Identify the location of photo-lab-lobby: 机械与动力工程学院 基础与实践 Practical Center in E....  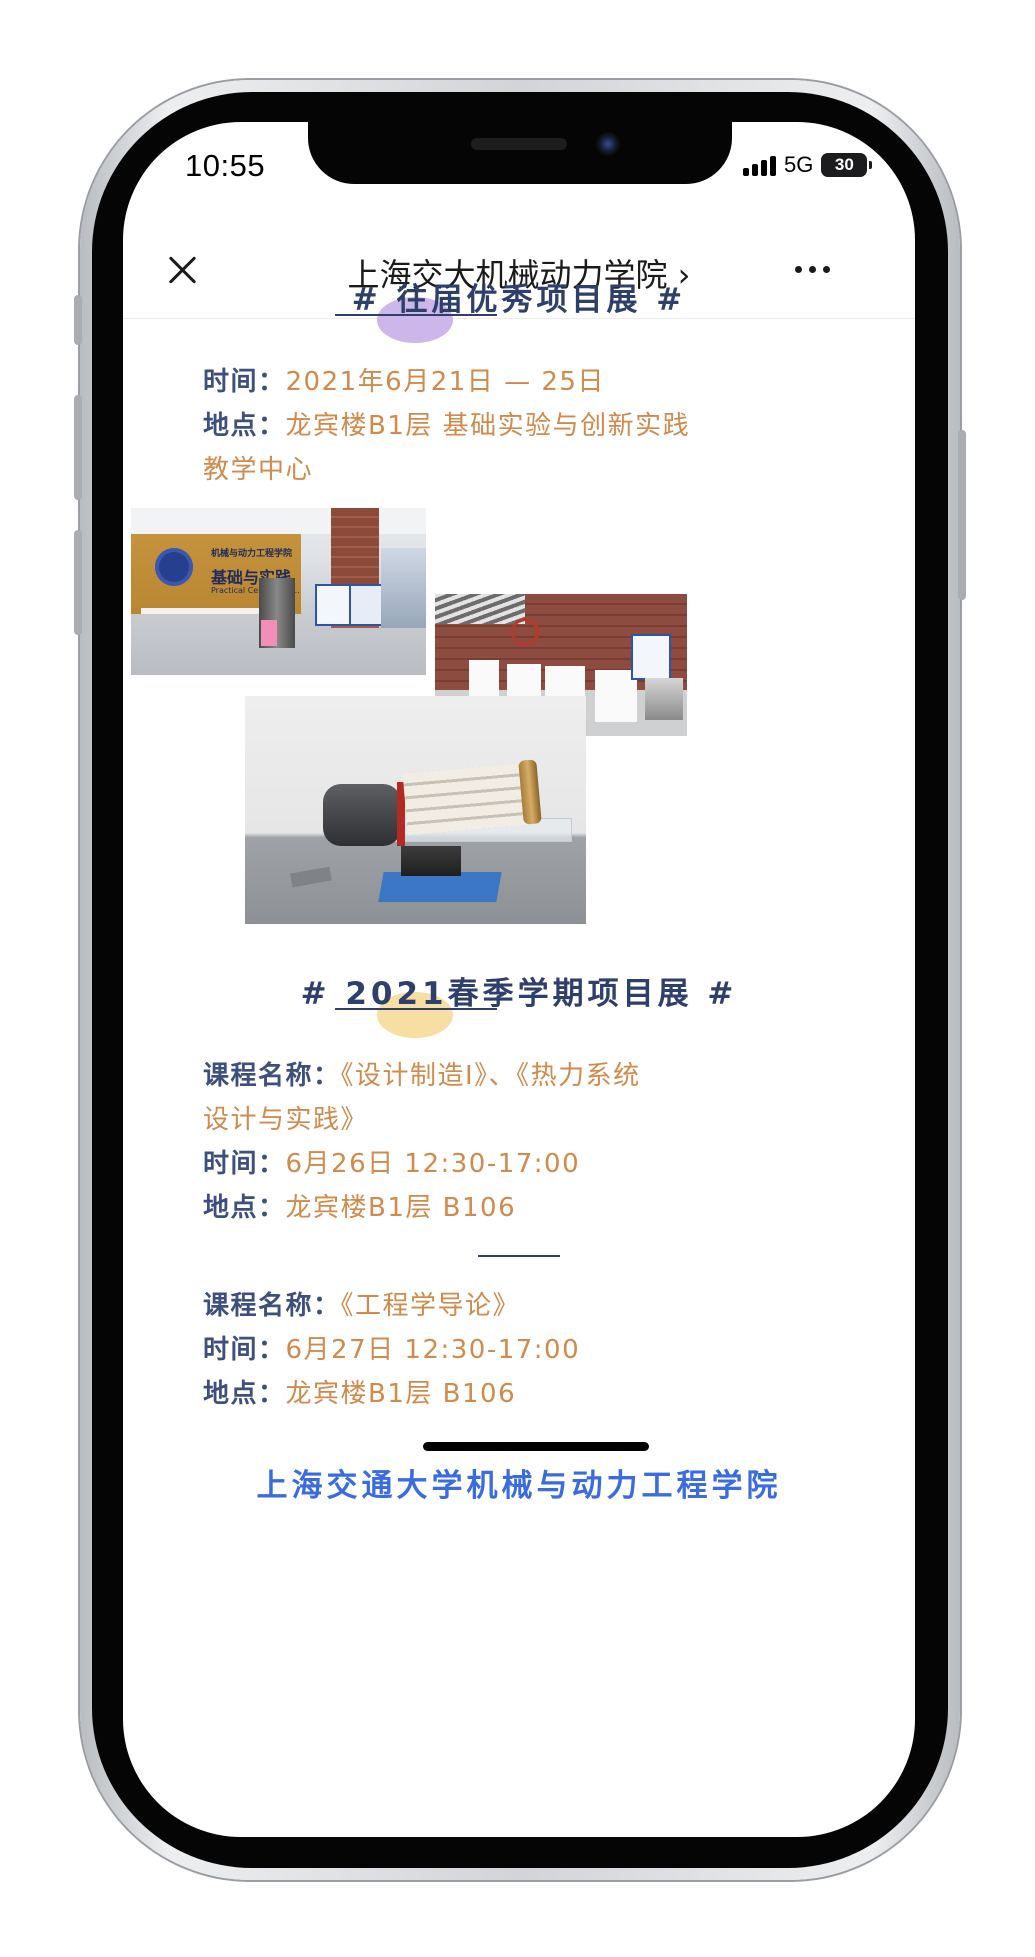
(278, 591).